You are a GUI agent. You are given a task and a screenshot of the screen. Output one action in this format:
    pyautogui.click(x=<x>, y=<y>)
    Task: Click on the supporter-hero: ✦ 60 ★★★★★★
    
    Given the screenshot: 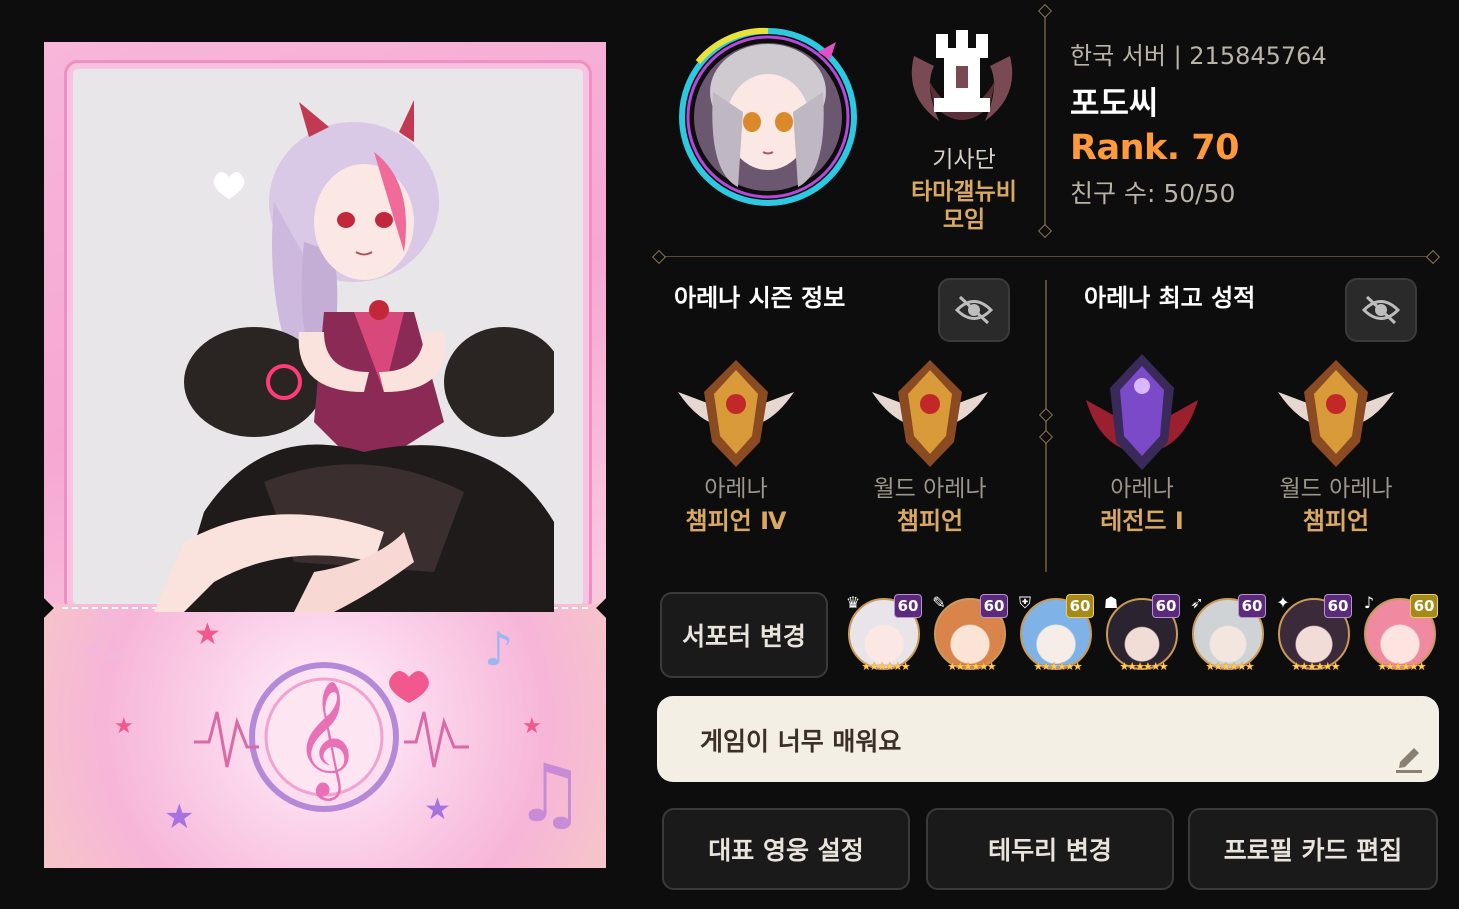 What is the action you would take?
    pyautogui.click(x=1314, y=633)
    